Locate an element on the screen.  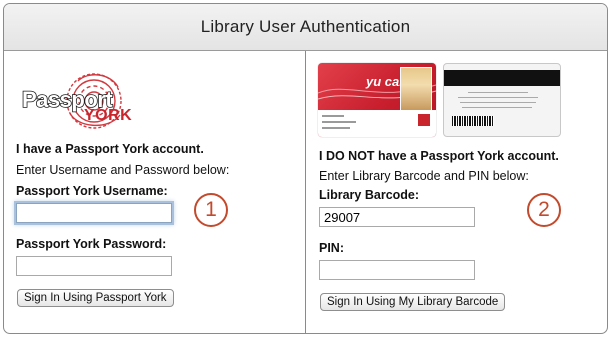
password-label: Passport York Password: is located at coordinates (91, 244).